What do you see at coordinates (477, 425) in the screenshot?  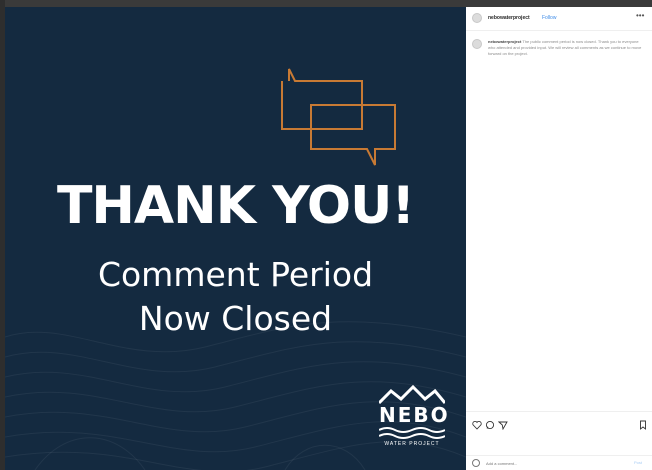 I see `heart-icon` at bounding box center [477, 425].